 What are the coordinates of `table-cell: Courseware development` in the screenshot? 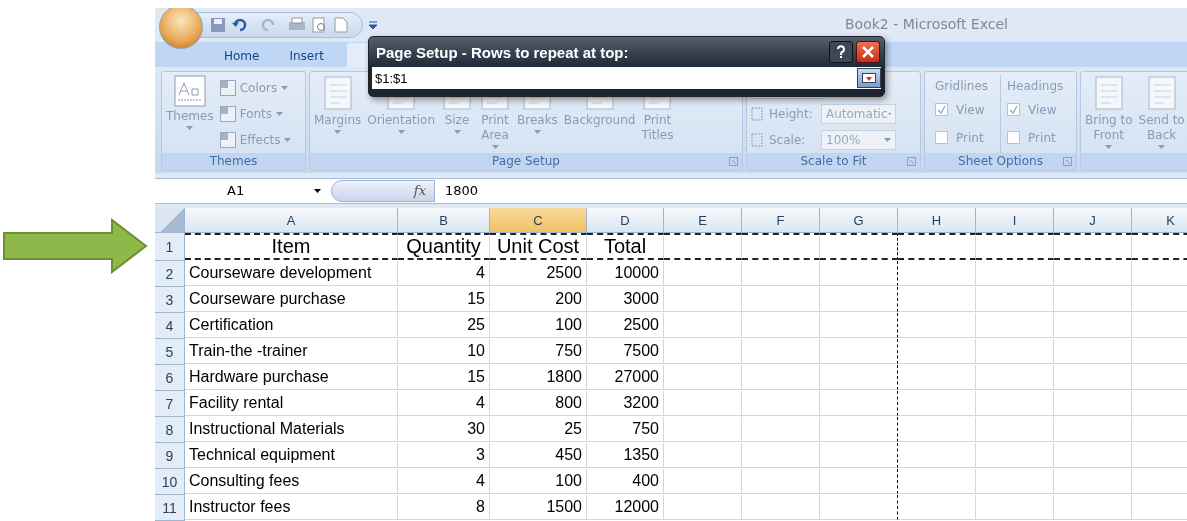 It's located at (291, 273).